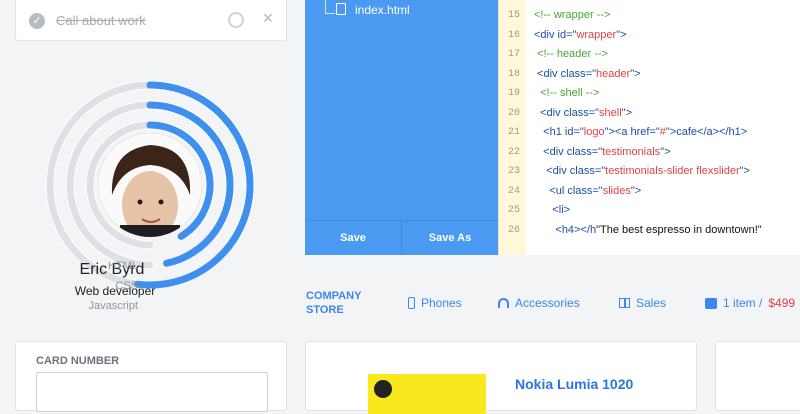 The height and width of the screenshot is (414, 800). What do you see at coordinates (711, 303) in the screenshot?
I see `cart-icon` at bounding box center [711, 303].